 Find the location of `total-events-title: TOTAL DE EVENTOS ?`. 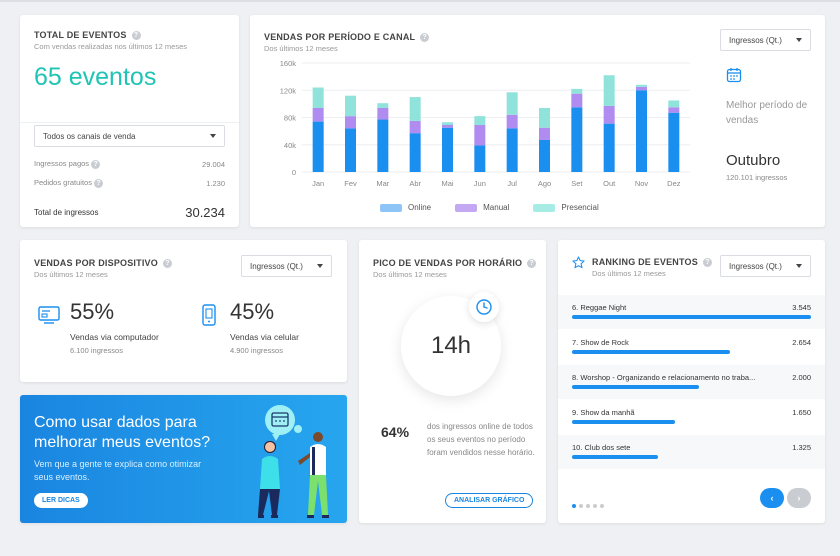

total-events-title: TOTAL DE EVENTOS ? is located at coordinates (110, 35).